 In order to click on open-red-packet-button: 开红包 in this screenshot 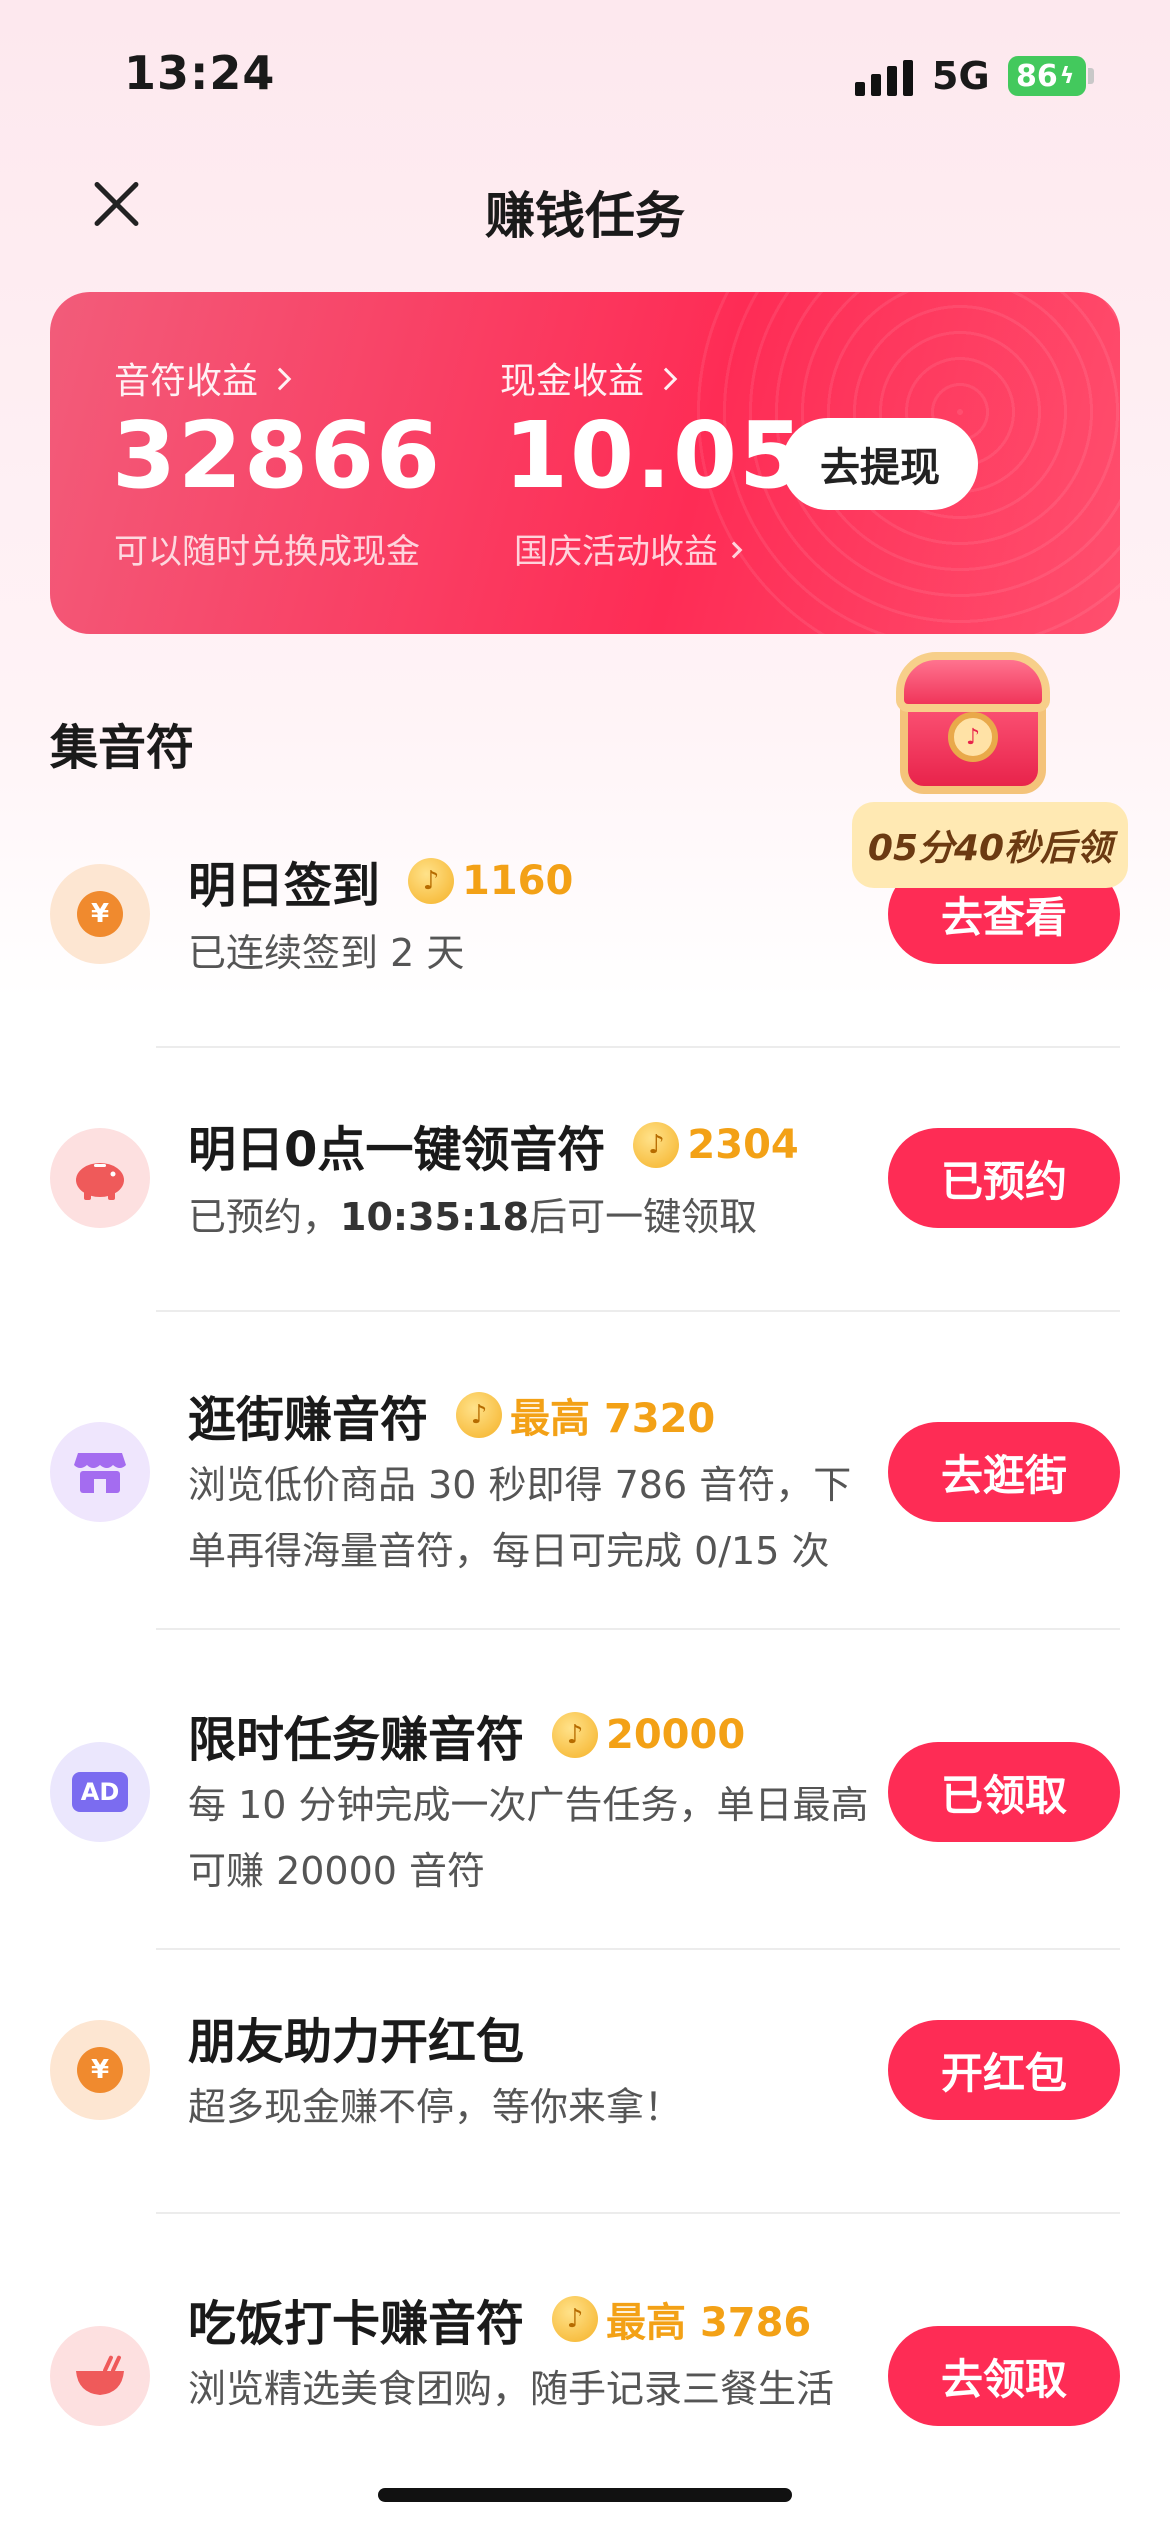, I will do `click(1004, 2070)`.